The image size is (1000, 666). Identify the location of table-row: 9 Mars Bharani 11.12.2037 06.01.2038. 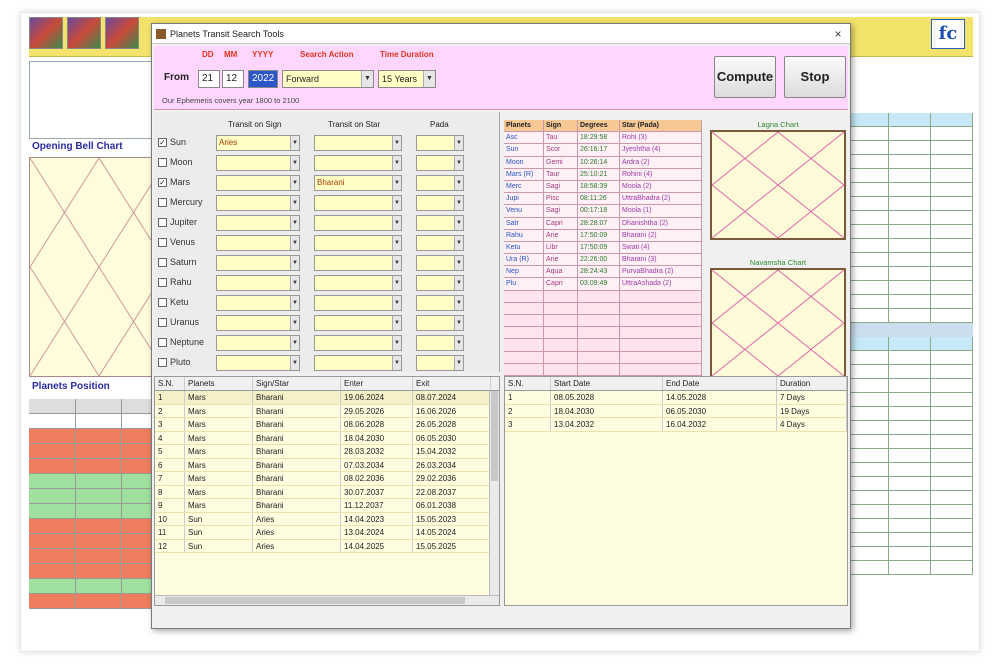
(327, 506).